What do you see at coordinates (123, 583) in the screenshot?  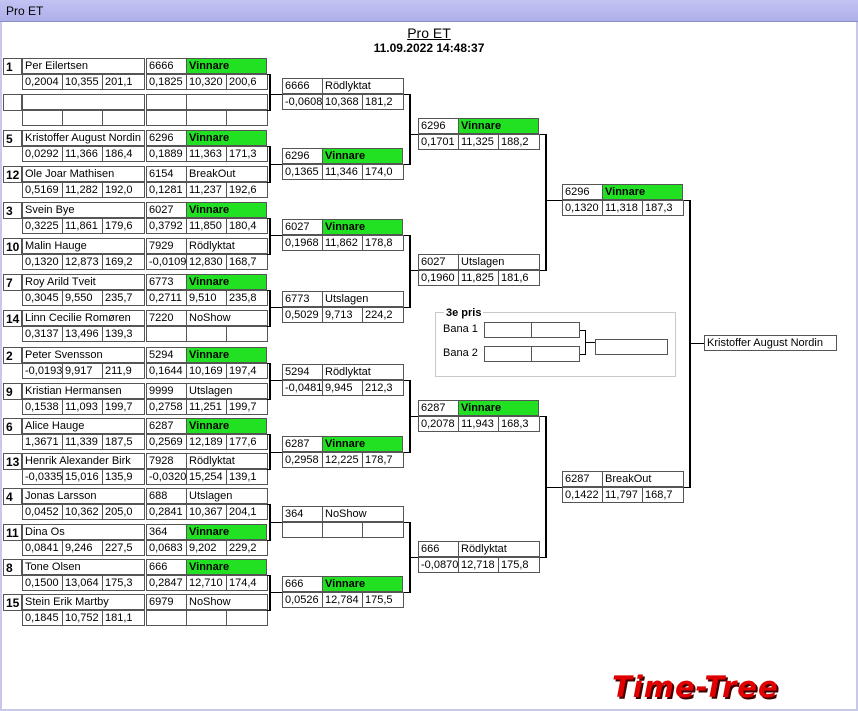 I see `qual-speed: 175,3` at bounding box center [123, 583].